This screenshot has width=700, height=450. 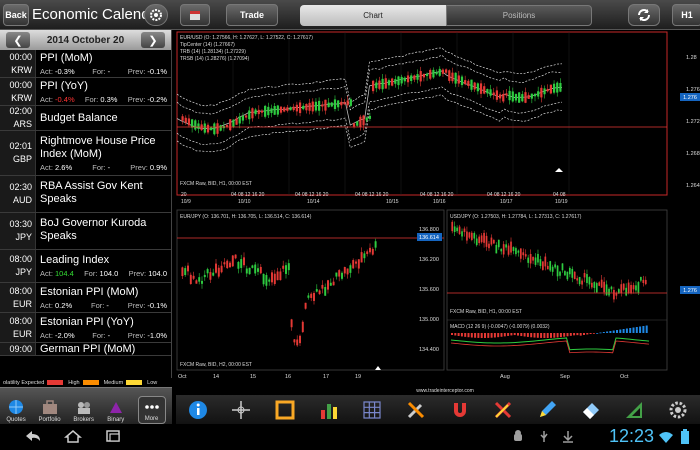 What do you see at coordinates (690, 98) in the screenshot?
I see `main-price-tag: 1.276` at bounding box center [690, 98].